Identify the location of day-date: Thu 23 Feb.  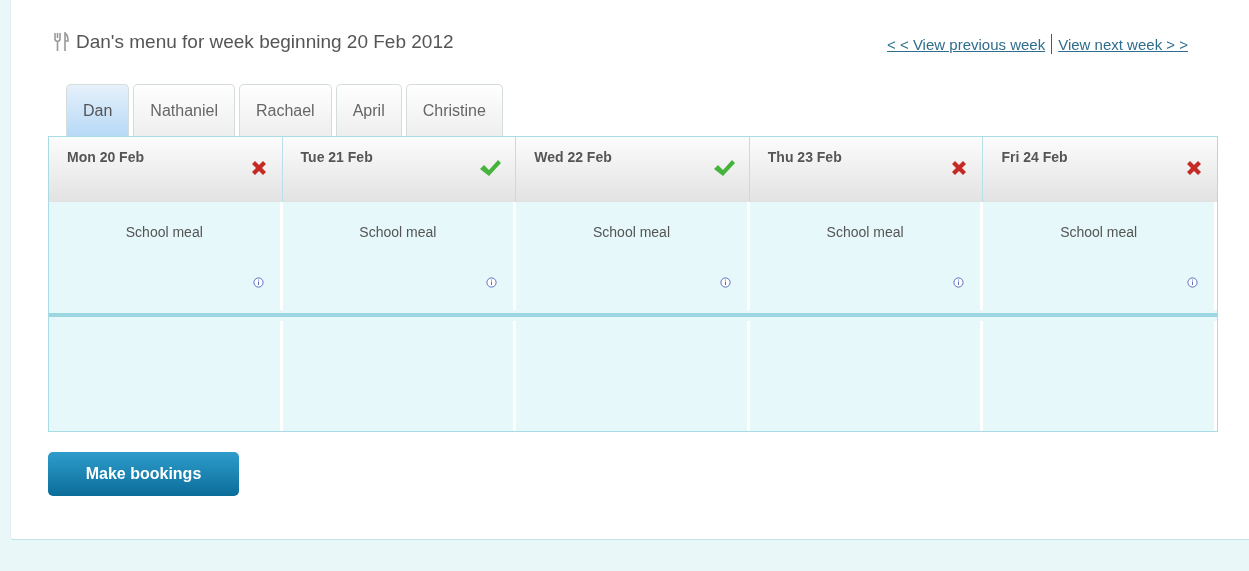
(804, 157).